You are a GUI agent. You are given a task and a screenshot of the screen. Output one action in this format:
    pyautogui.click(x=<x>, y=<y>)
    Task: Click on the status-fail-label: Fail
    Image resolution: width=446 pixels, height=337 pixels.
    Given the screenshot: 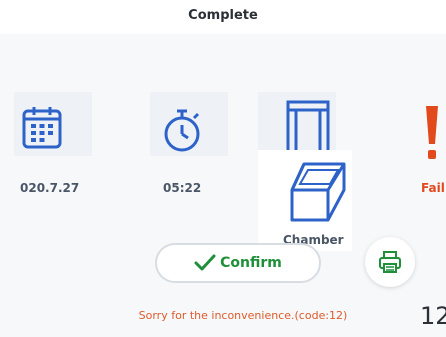 What is the action you would take?
    pyautogui.click(x=433, y=188)
    